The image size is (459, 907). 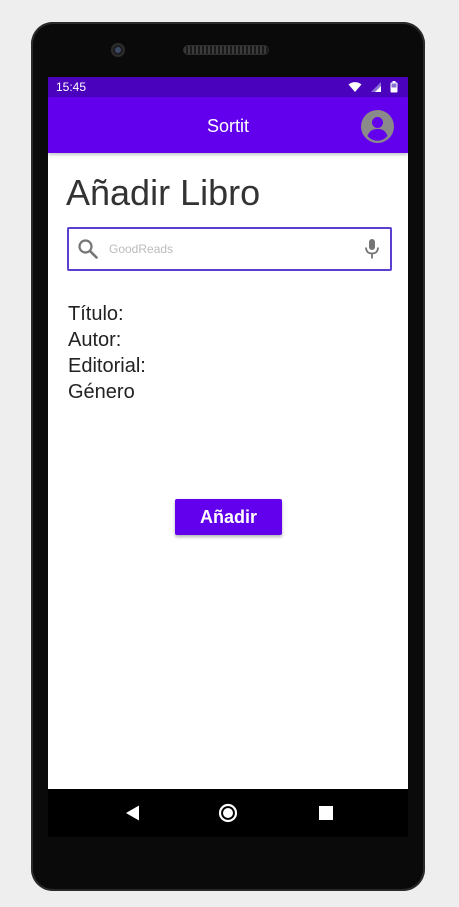 I want to click on publisher-label: Editorial:, so click(x=107, y=366).